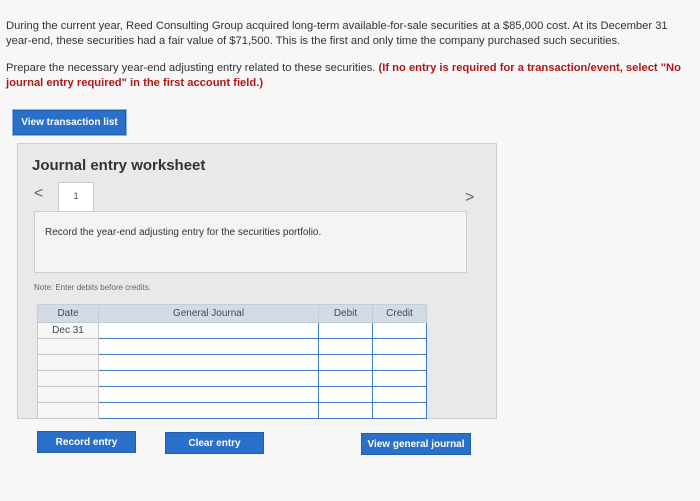 This screenshot has height=501, width=700. Describe the element at coordinates (345, 313) in the screenshot. I see `header-debit: Debit` at that location.